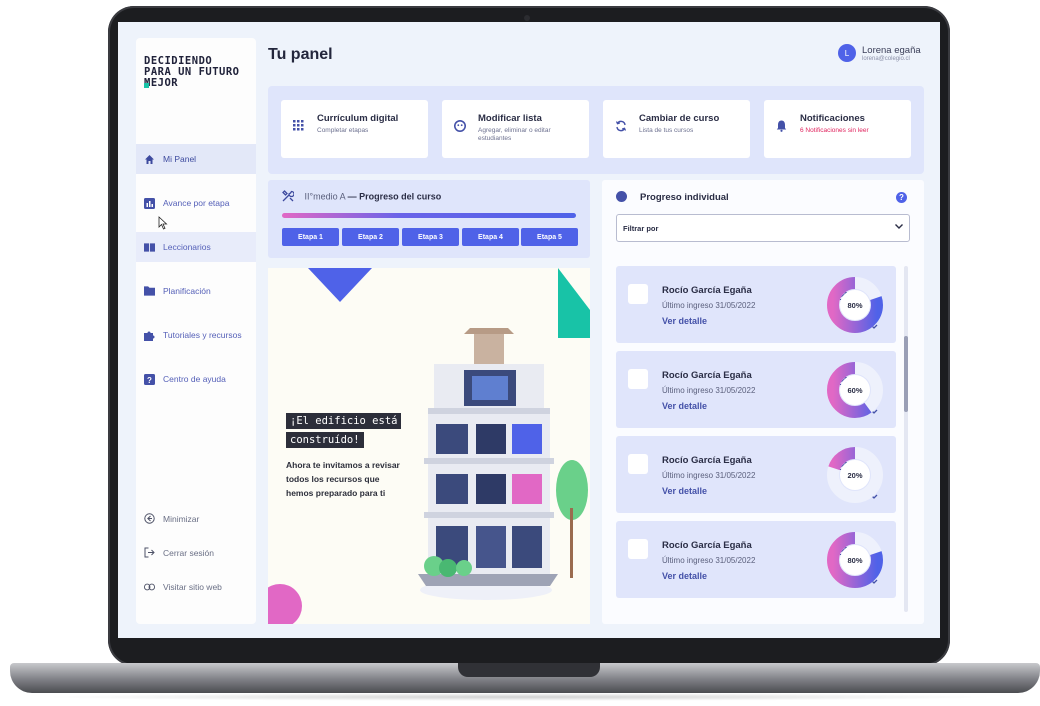 This screenshot has width=1040, height=706. Describe the element at coordinates (679, 118) in the screenshot. I see `quick-action-title: Cambiar de curso` at that location.